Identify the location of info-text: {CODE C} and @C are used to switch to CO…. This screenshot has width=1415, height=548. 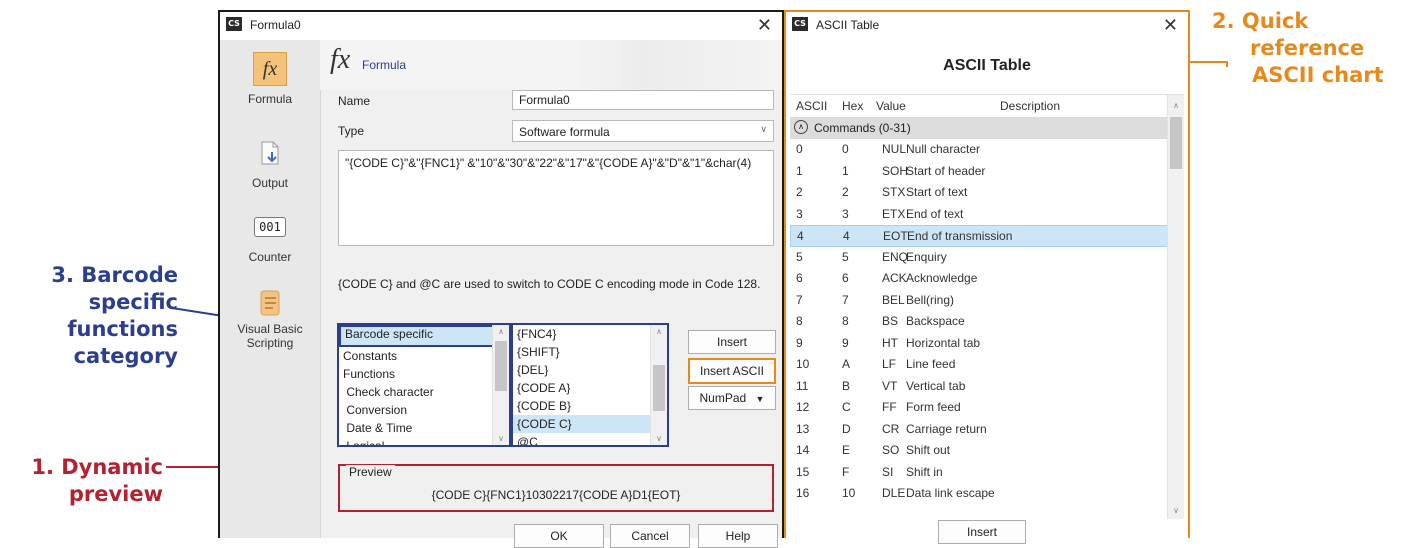
(549, 284).